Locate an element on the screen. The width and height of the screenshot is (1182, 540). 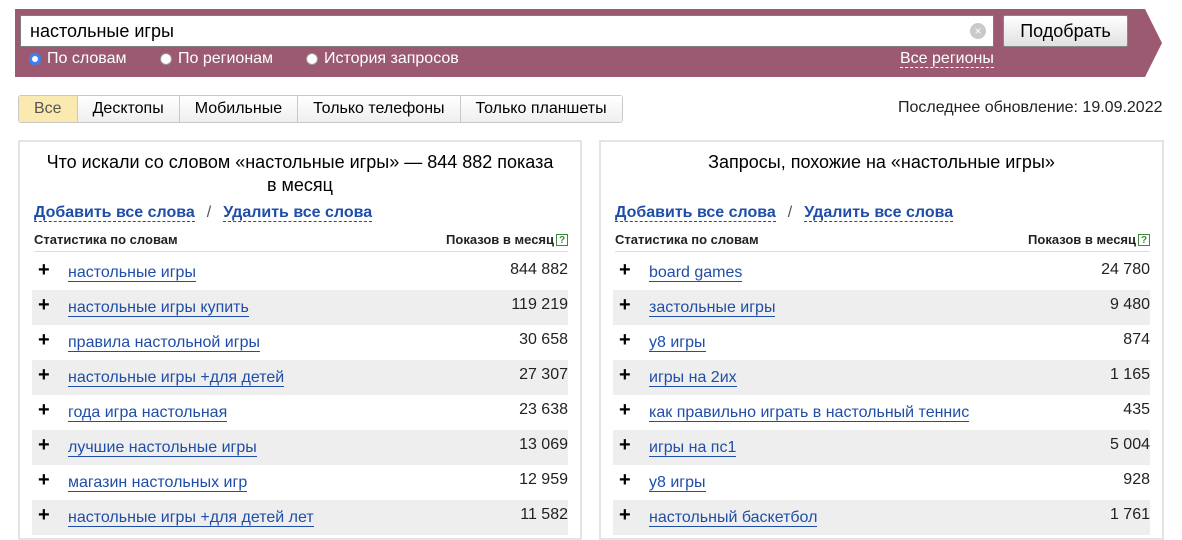
search-input: настольные игры is located at coordinates (507, 31).